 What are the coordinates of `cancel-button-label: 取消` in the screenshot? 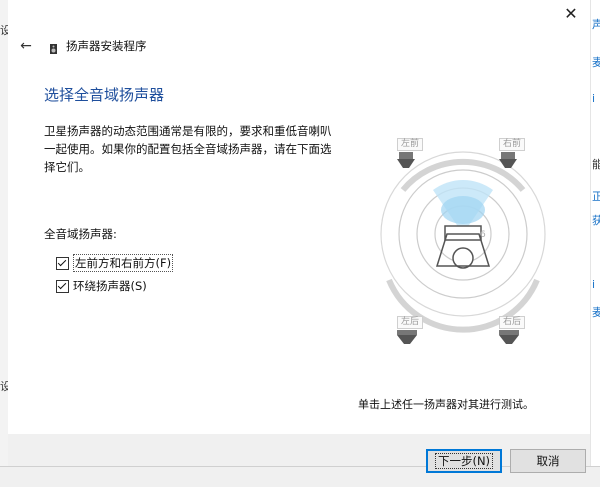 It's located at (548, 461).